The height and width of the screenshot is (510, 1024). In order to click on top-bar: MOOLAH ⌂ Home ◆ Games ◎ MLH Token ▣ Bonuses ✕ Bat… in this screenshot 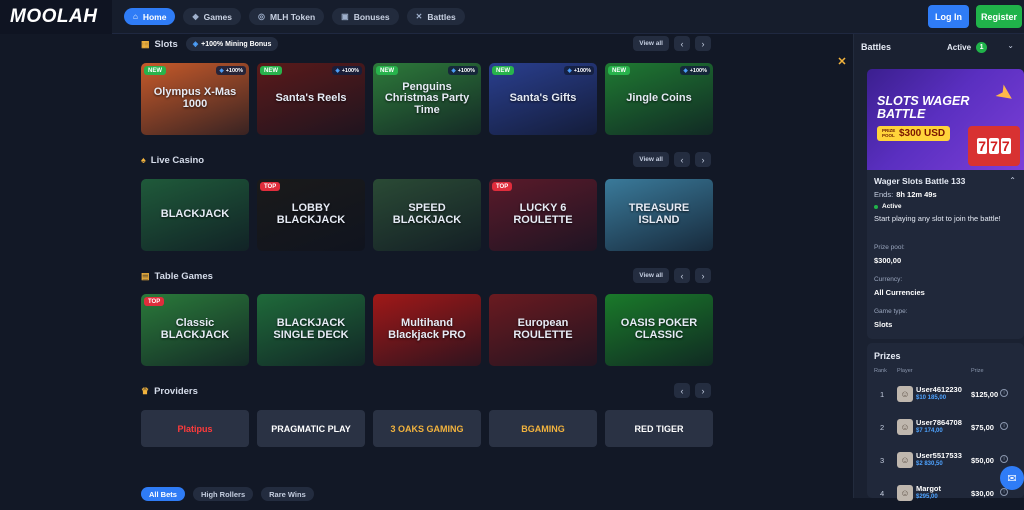, I will do `click(512, 17)`.